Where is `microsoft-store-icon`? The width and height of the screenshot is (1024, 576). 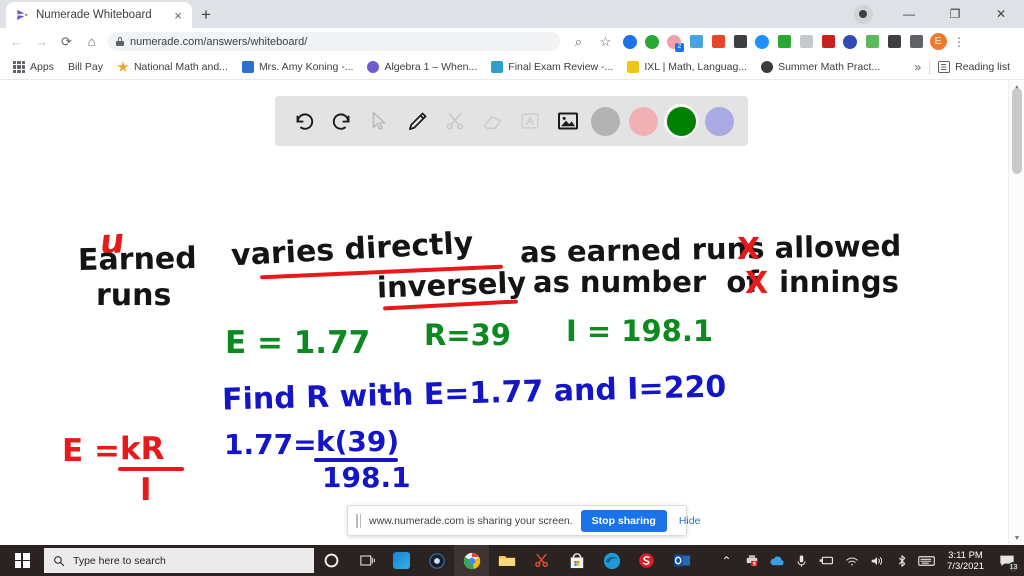 microsoft-store-icon is located at coordinates (576, 560).